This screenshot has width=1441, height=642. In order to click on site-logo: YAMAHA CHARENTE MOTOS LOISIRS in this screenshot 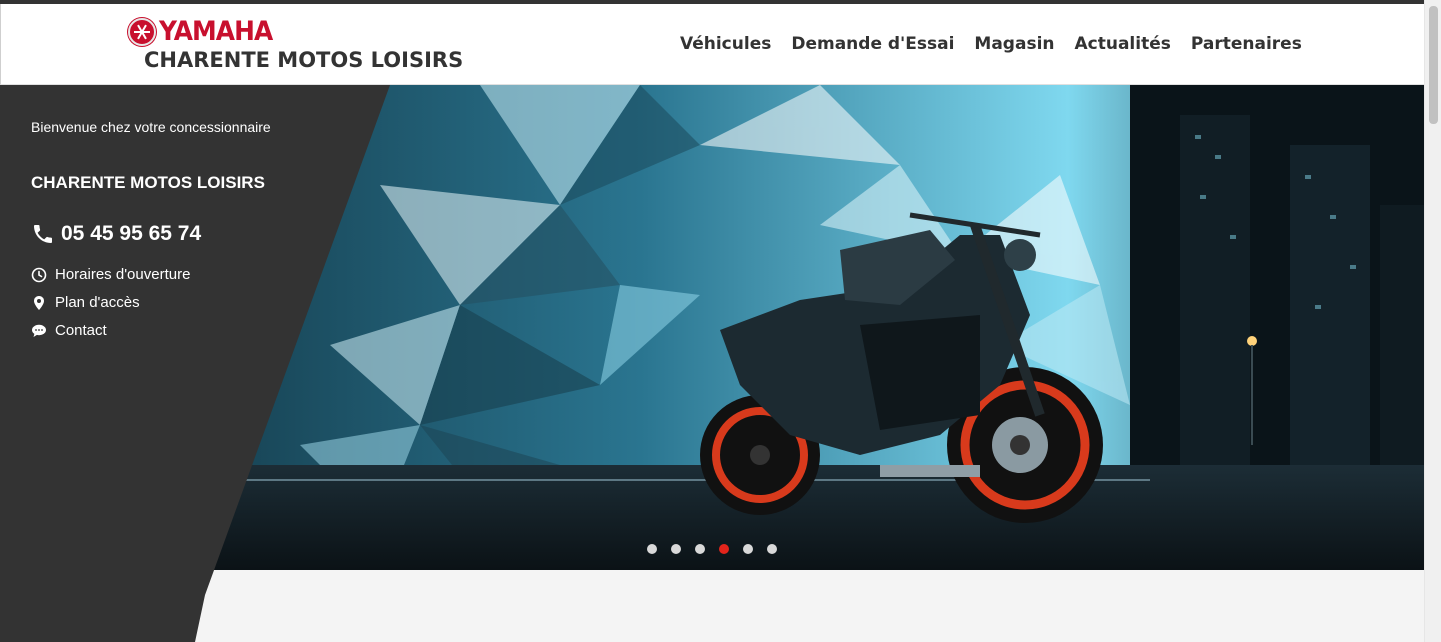, I will do `click(295, 44)`.